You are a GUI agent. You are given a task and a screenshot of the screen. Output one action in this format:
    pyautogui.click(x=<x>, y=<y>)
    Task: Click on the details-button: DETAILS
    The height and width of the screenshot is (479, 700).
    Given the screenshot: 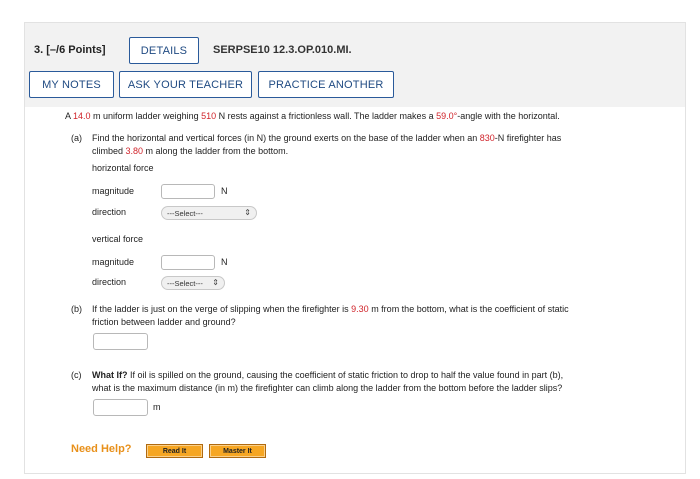 What is the action you would take?
    pyautogui.click(x=164, y=50)
    